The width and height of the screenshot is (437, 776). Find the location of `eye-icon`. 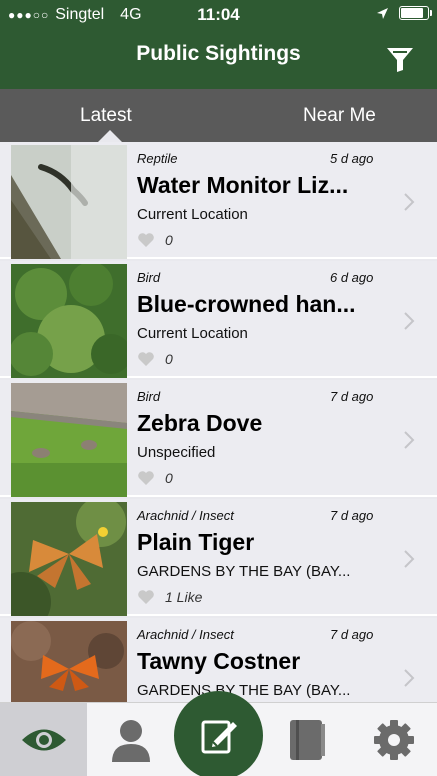

eye-icon is located at coordinates (43, 740).